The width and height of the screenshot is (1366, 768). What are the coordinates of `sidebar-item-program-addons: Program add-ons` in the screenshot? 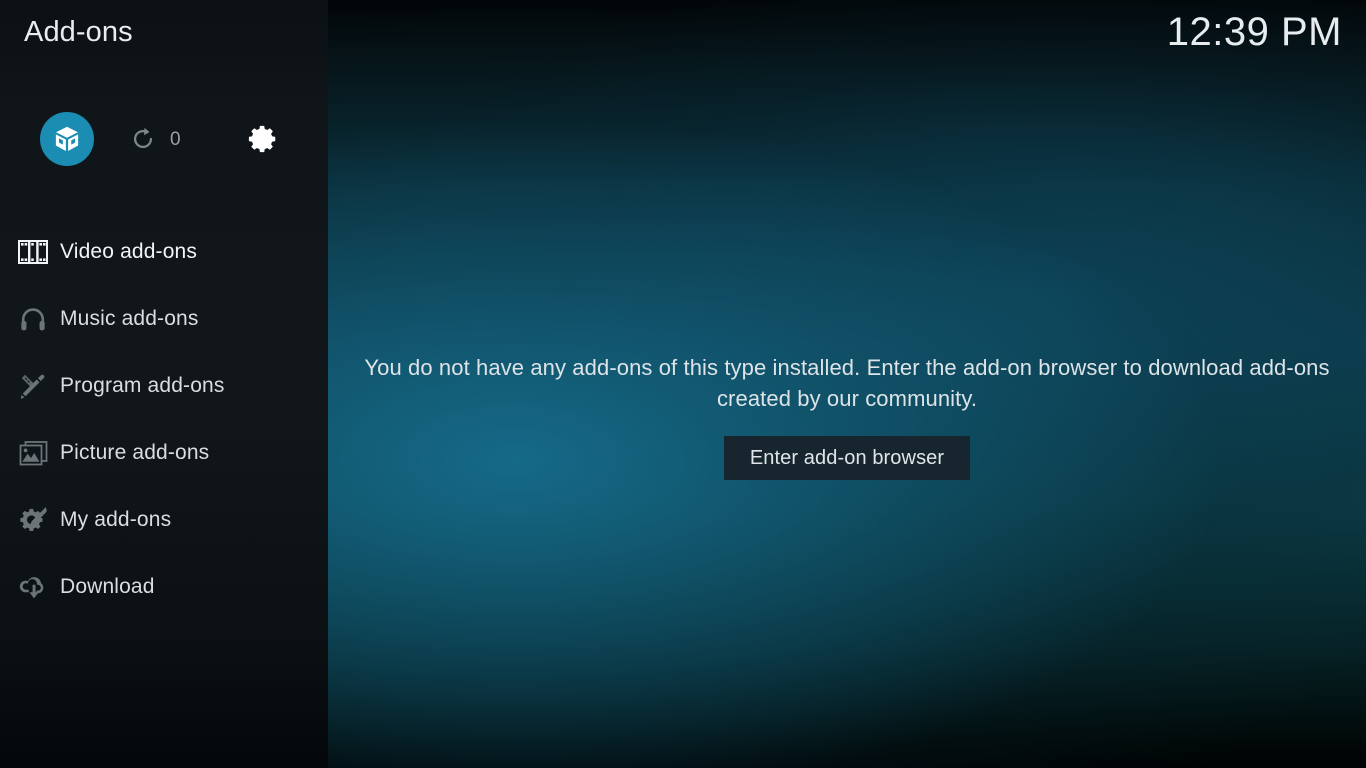 It's located at (164, 385).